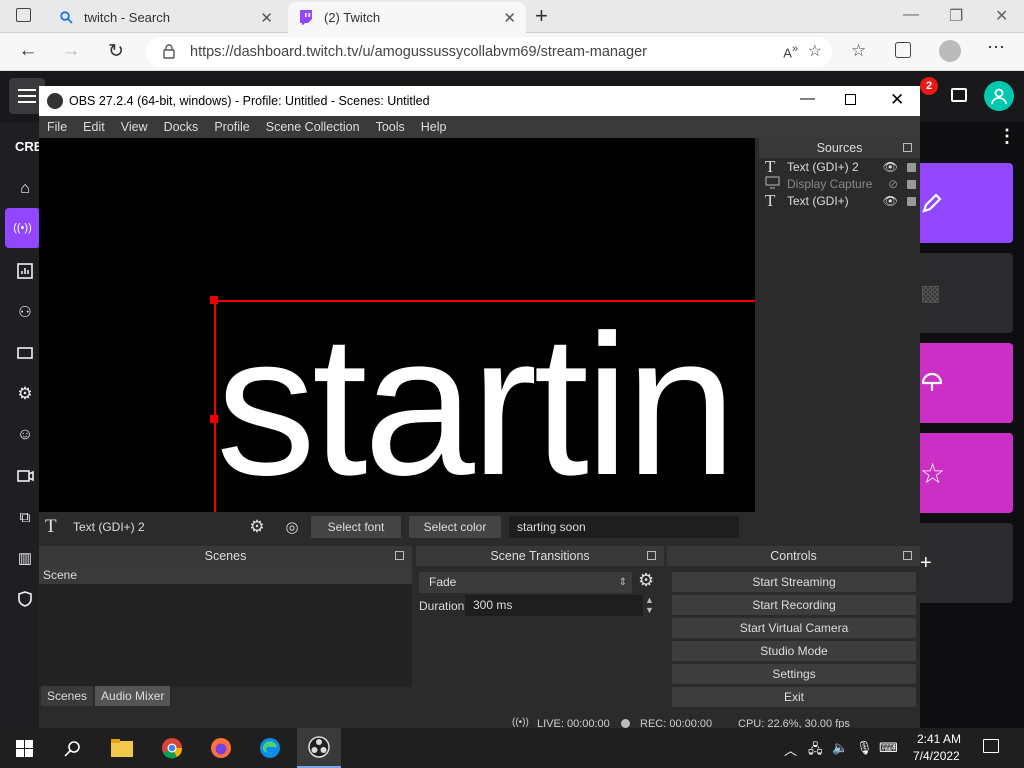  What do you see at coordinates (71, 51) in the screenshot?
I see `forward-icon: →` at bounding box center [71, 51].